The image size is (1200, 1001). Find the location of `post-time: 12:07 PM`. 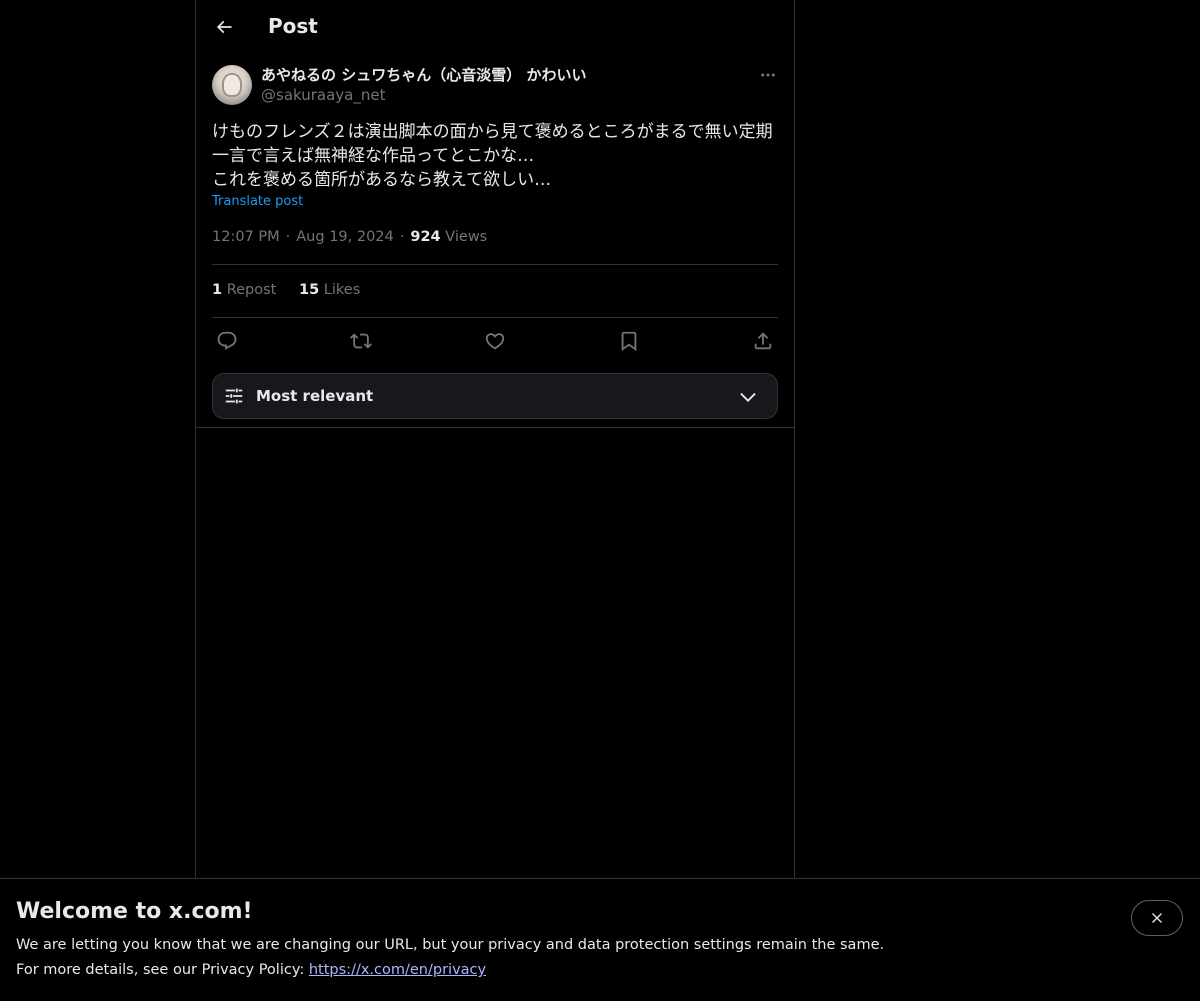

post-time: 12:07 PM is located at coordinates (246, 237).